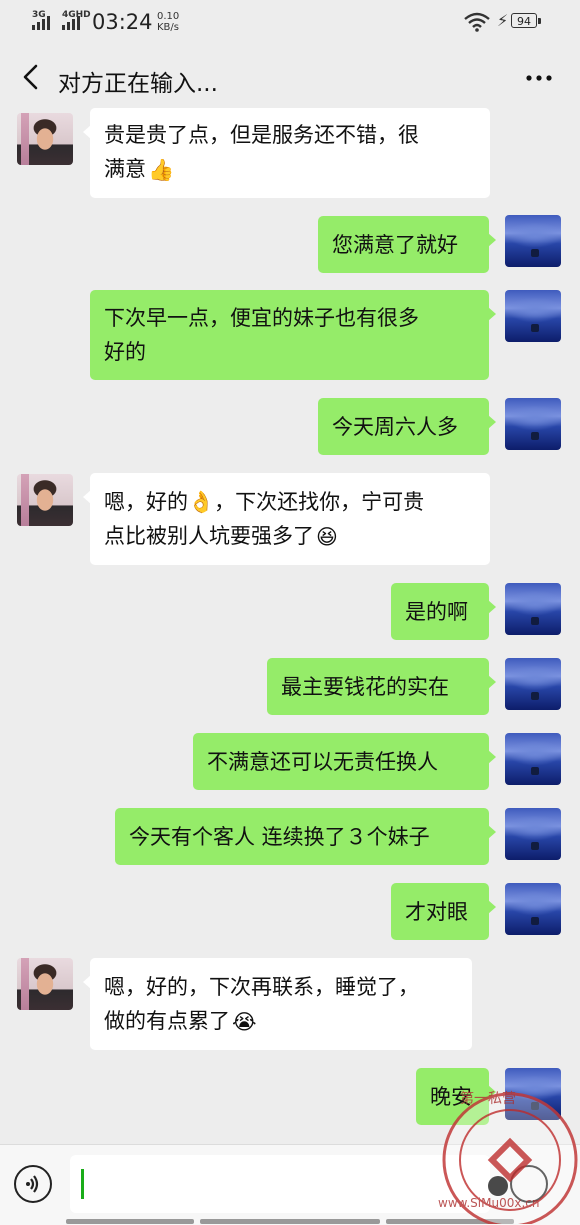 This screenshot has height=1225, width=580. I want to click on message-bubble-out: 最主要钱花的实在, so click(381, 686).